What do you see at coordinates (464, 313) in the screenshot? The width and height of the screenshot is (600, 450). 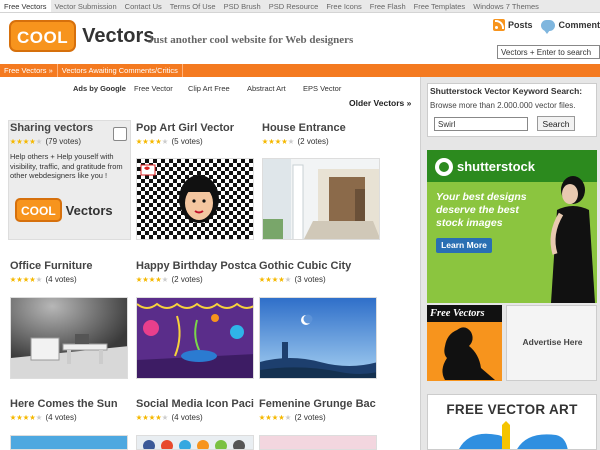 I see `free-vectors-banner-label: Free Vectors` at bounding box center [464, 313].